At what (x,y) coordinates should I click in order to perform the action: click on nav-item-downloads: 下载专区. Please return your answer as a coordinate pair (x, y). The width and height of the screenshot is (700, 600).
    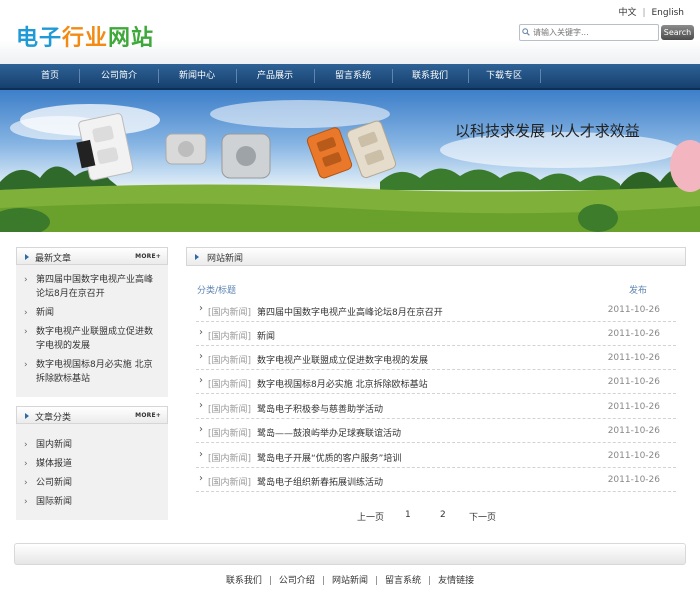
    Looking at the image, I should click on (504, 76).